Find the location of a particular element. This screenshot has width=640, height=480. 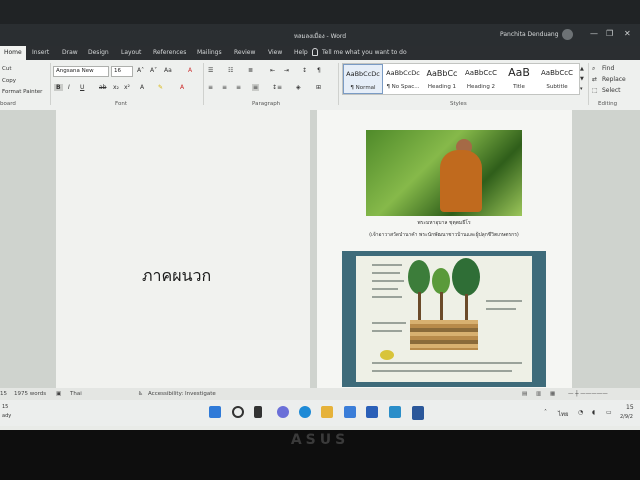

style-heading-1: AaBbCc Heading 1 is located at coordinates (442, 79).